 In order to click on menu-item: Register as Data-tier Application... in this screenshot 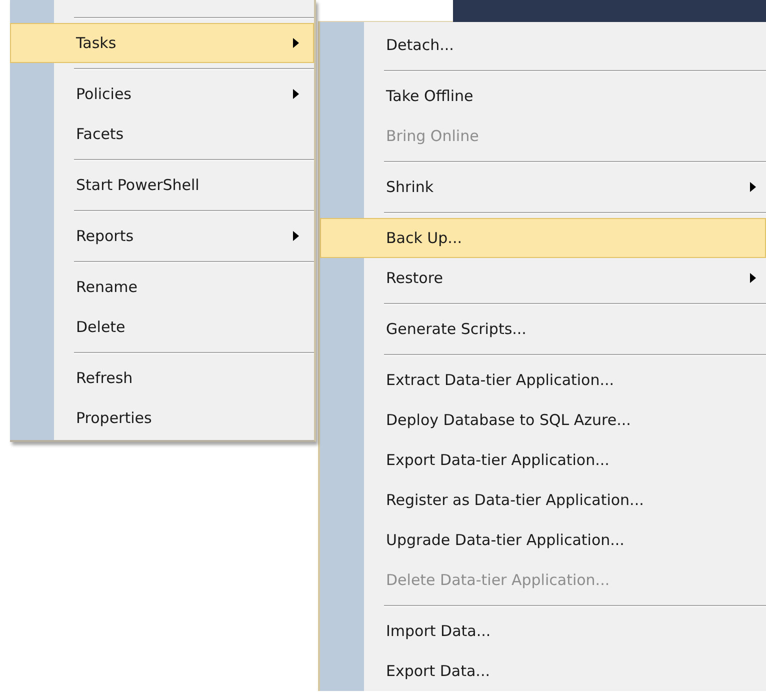, I will do `click(543, 500)`.